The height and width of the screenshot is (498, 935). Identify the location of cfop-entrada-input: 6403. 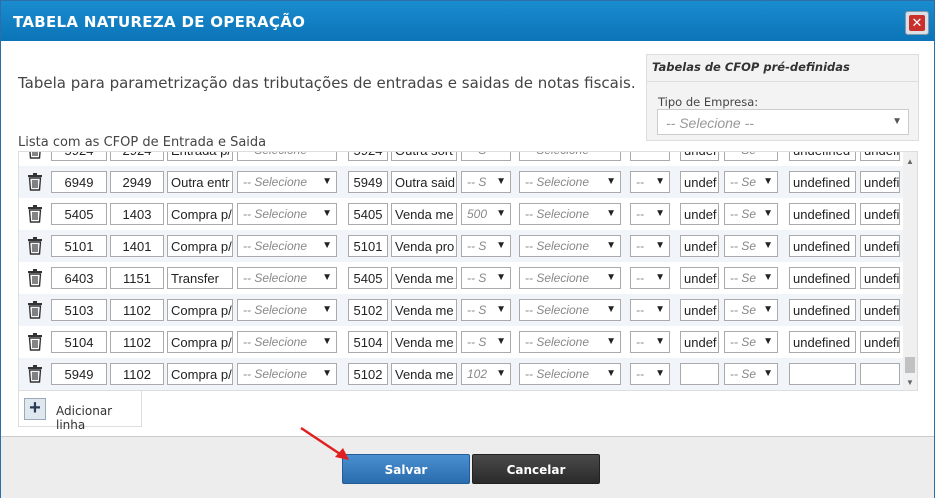
(79, 278).